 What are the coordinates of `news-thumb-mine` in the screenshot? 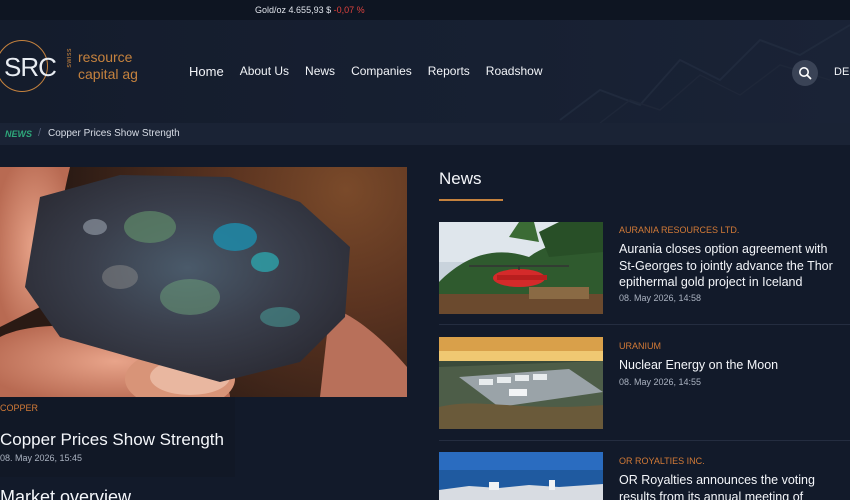 It's located at (521, 476).